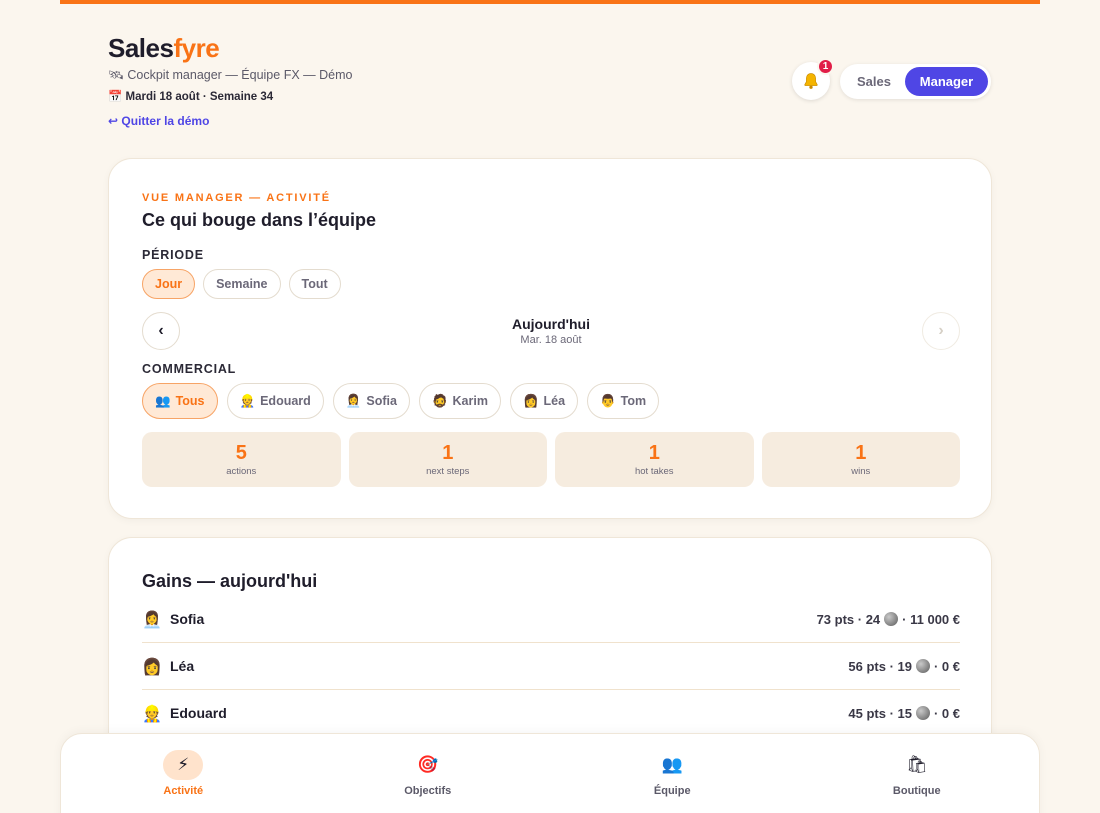 This screenshot has height=813, width=1100. Describe the element at coordinates (825, 66) in the screenshot. I see `notification-count-badge: 1` at that location.